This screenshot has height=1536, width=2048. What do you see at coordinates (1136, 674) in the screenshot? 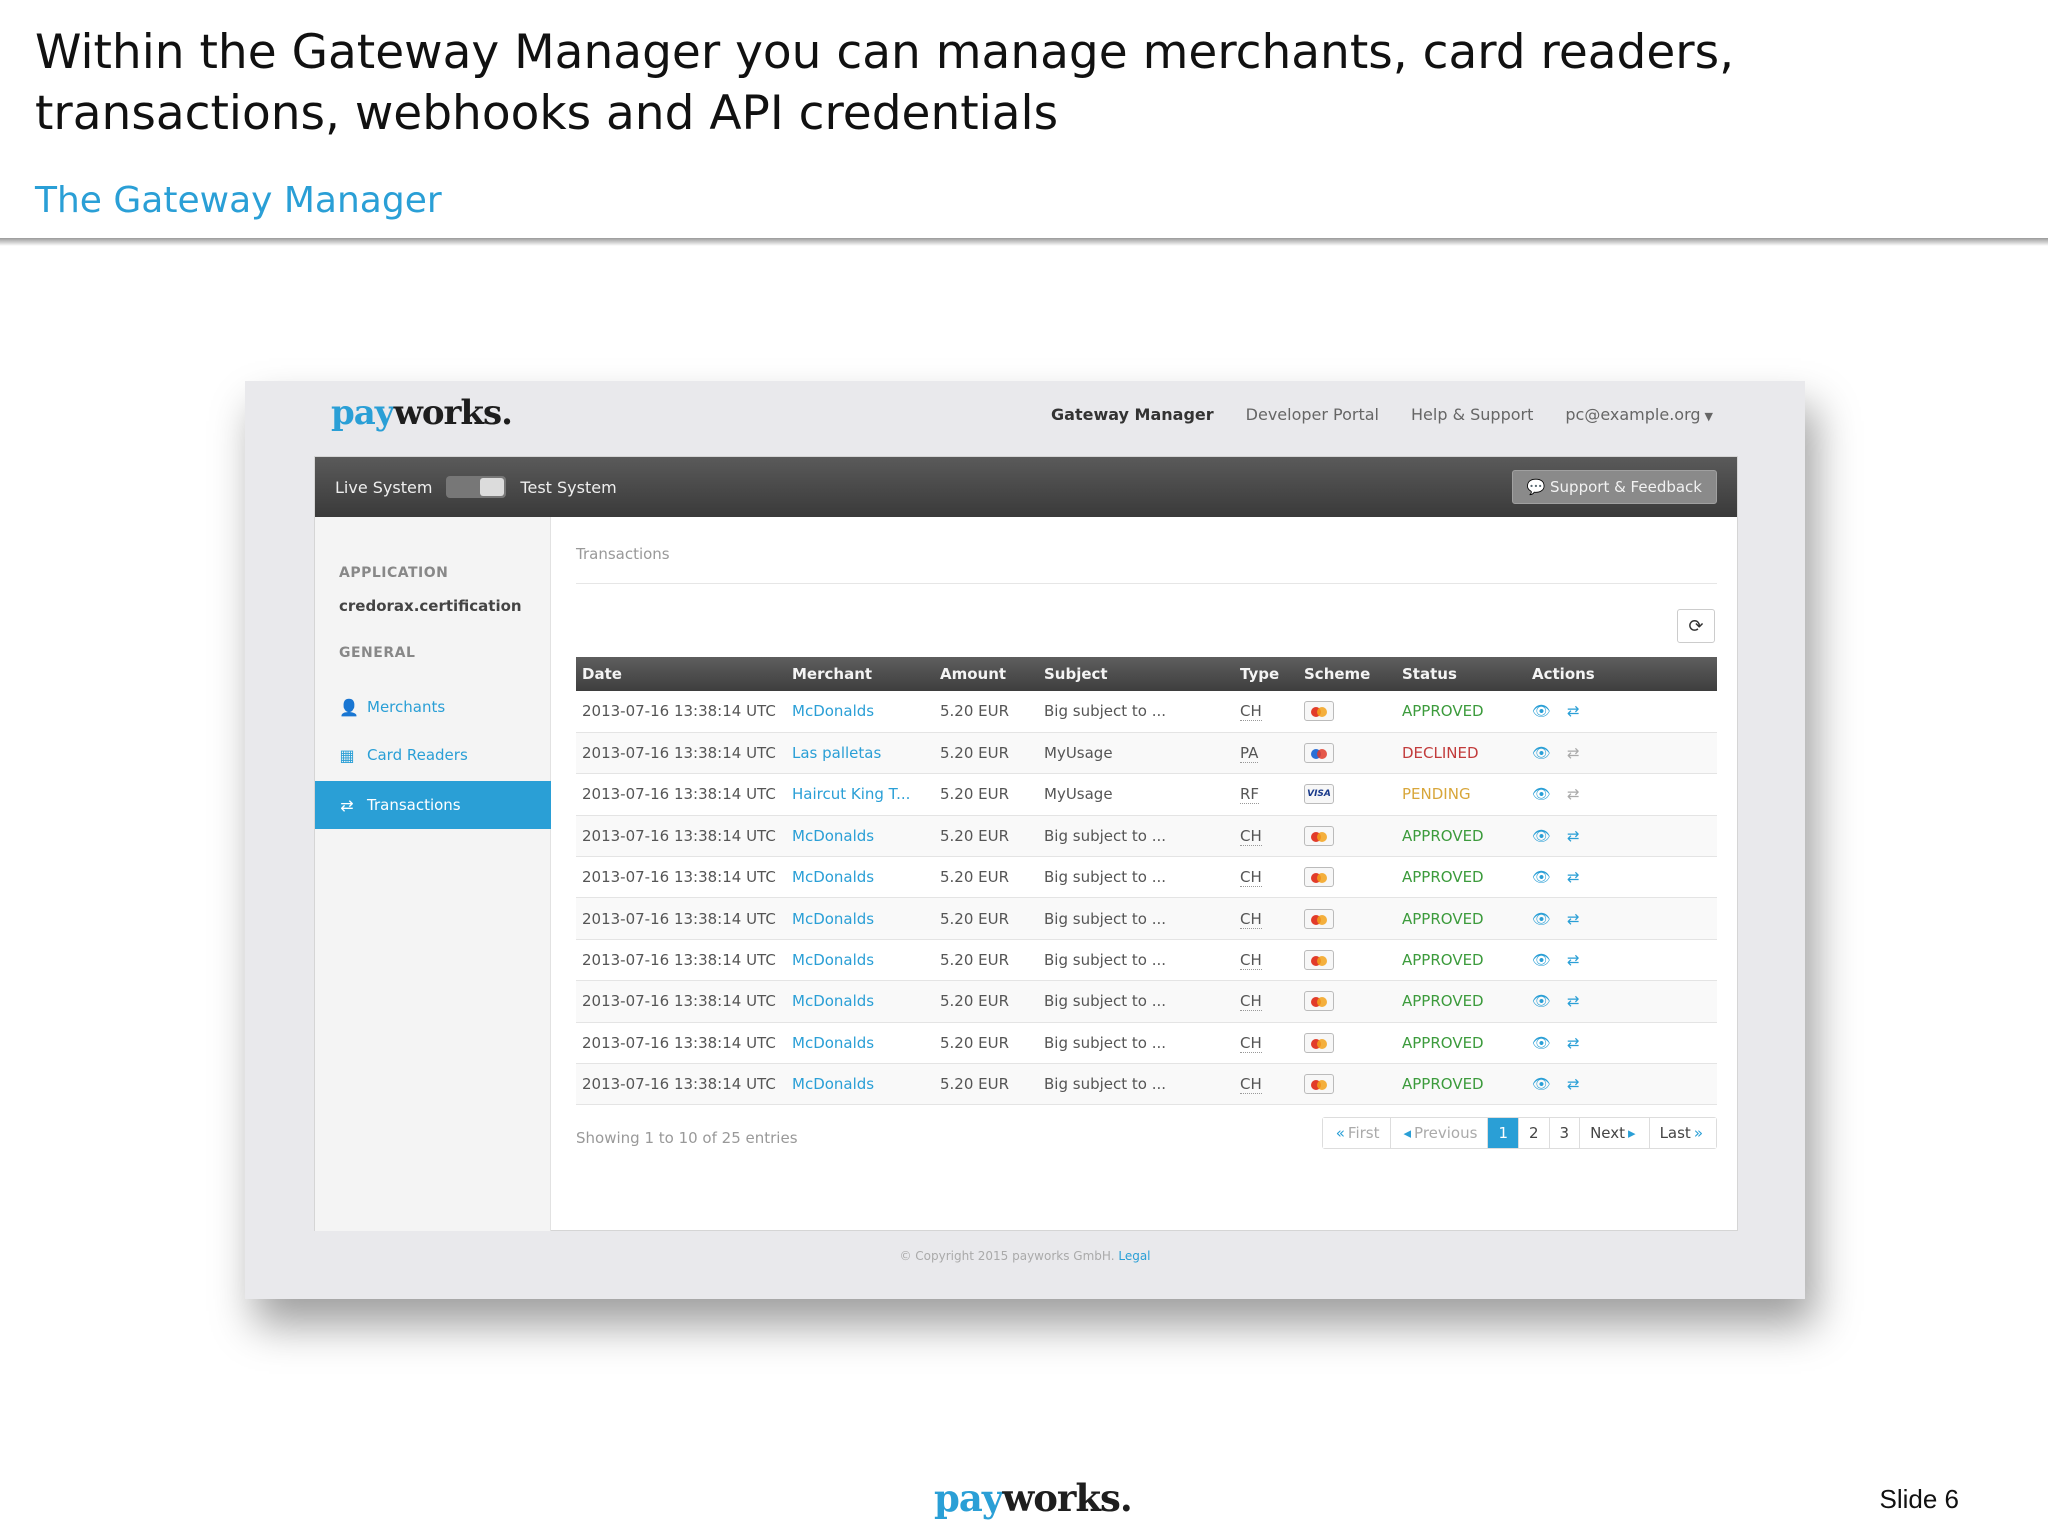
I see `col-subject: Subject` at bounding box center [1136, 674].